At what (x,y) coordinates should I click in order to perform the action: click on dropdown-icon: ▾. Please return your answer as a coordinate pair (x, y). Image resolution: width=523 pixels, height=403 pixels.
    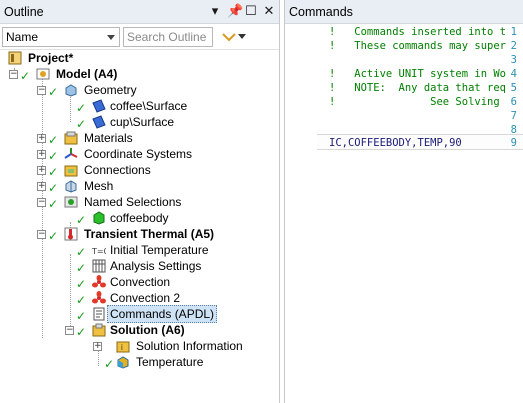
    Looking at the image, I should click on (215, 11).